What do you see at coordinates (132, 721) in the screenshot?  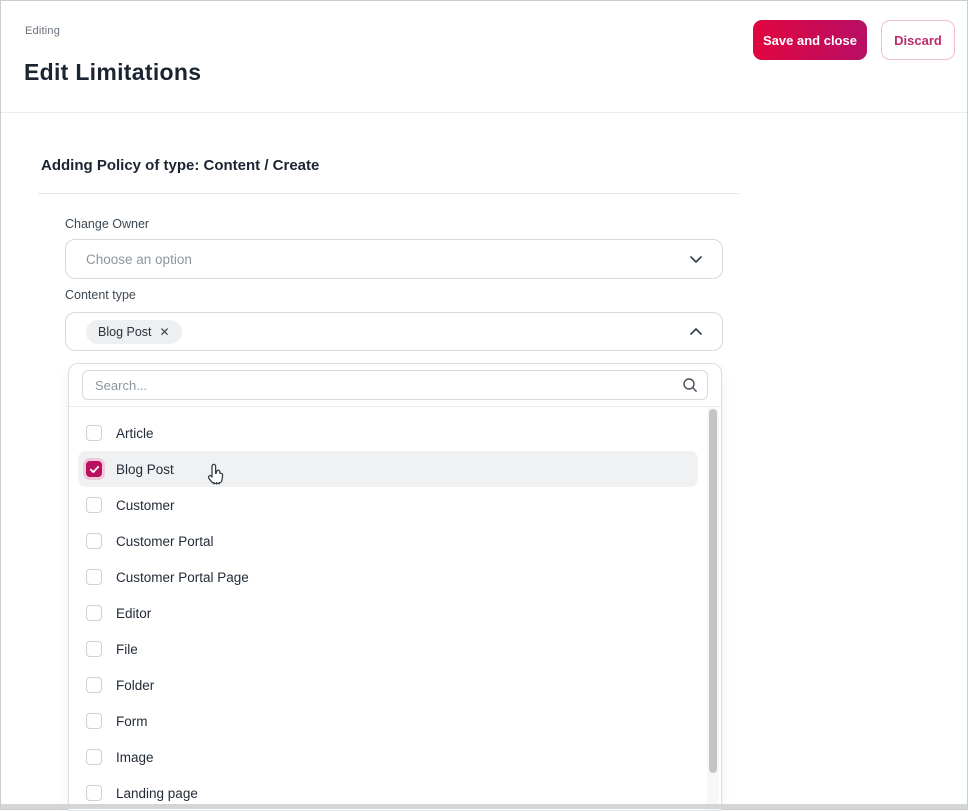 I see `list-item-label: Form` at bounding box center [132, 721].